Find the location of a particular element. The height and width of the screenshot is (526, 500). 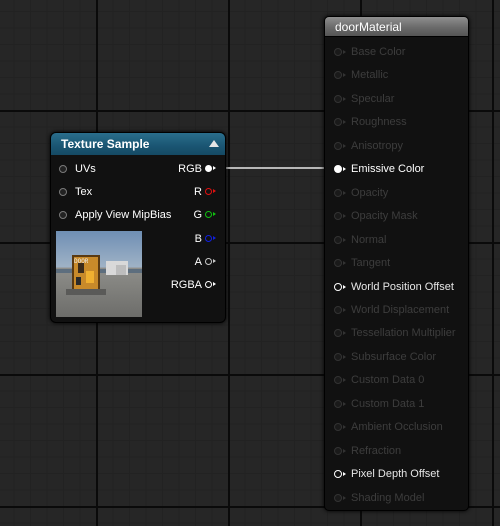

ambient-occlusion-pin-icon is located at coordinates (338, 427).